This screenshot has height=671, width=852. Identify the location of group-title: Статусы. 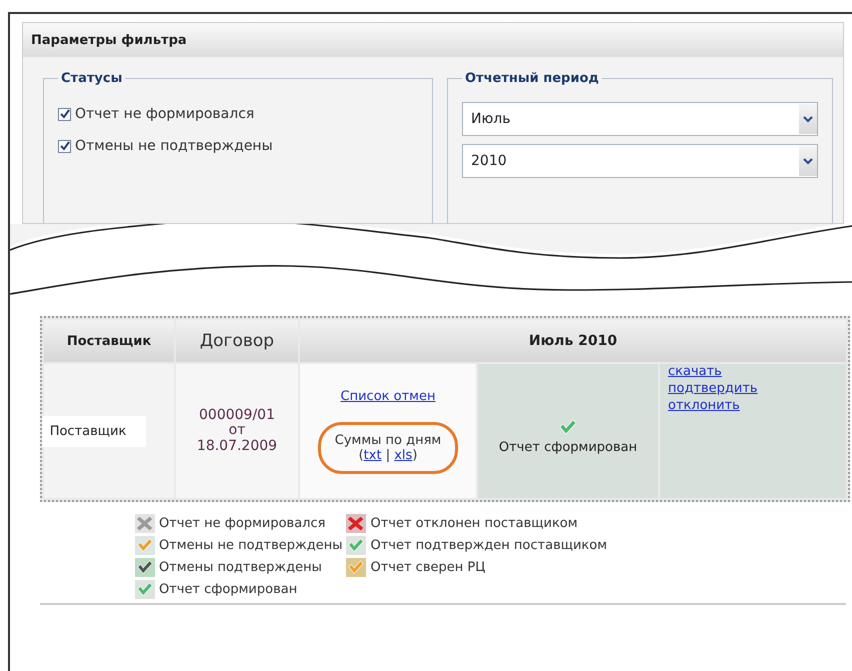
(92, 78).